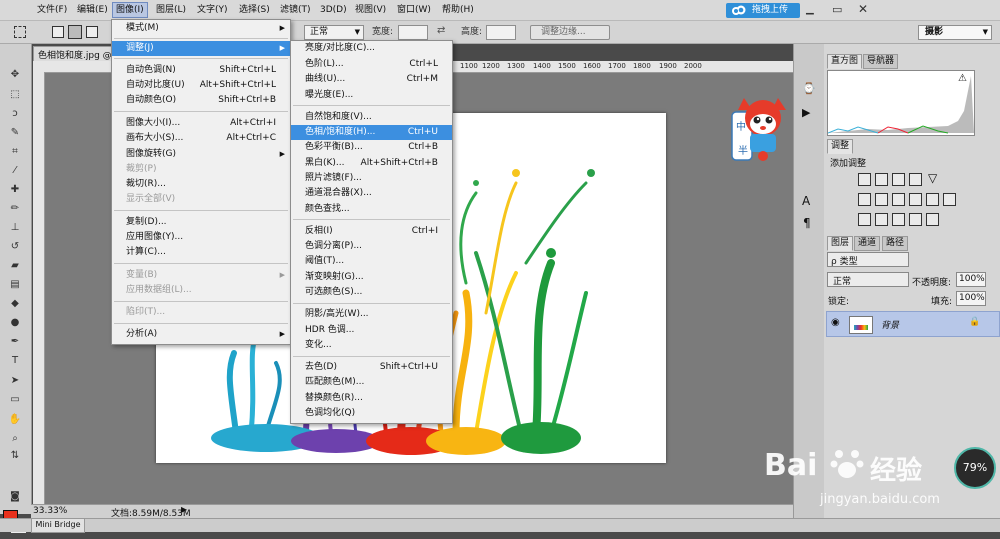 The height and width of the screenshot is (539, 1000). I want to click on blend-mode-select: 正常, so click(868, 279).